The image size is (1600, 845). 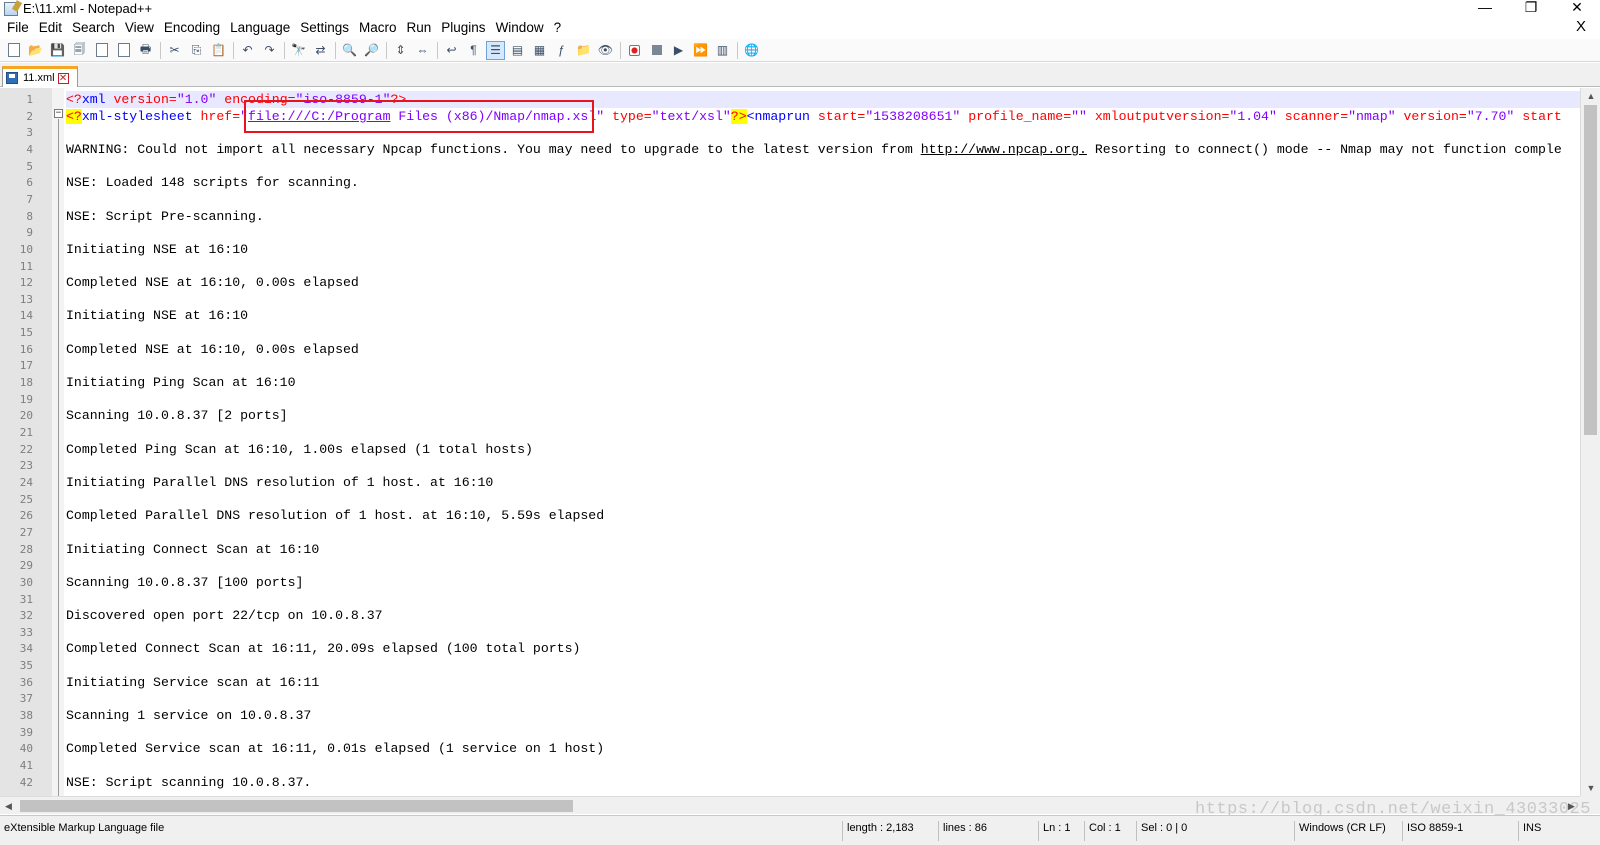 What do you see at coordinates (296, 806) in the screenshot?
I see `horizontal-scroll-thumb` at bounding box center [296, 806].